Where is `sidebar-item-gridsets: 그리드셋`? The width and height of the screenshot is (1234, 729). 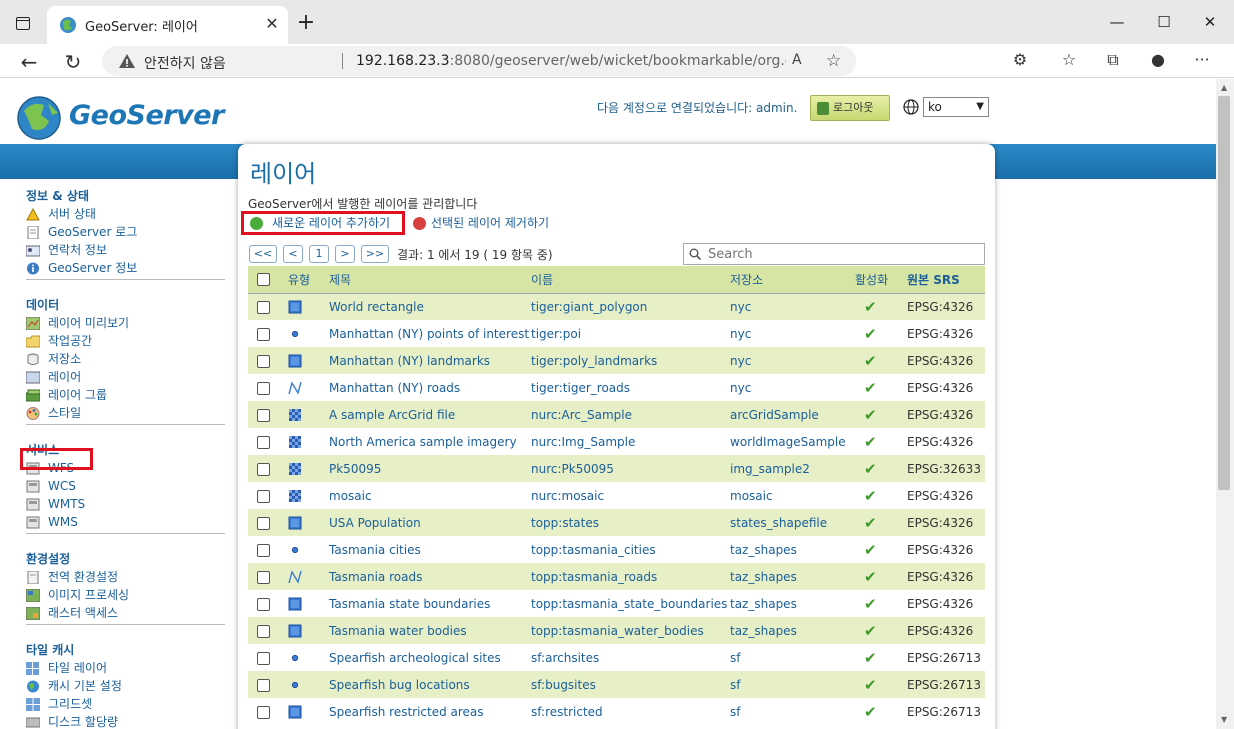 sidebar-item-gridsets: 그리드셋 is located at coordinates (125, 704).